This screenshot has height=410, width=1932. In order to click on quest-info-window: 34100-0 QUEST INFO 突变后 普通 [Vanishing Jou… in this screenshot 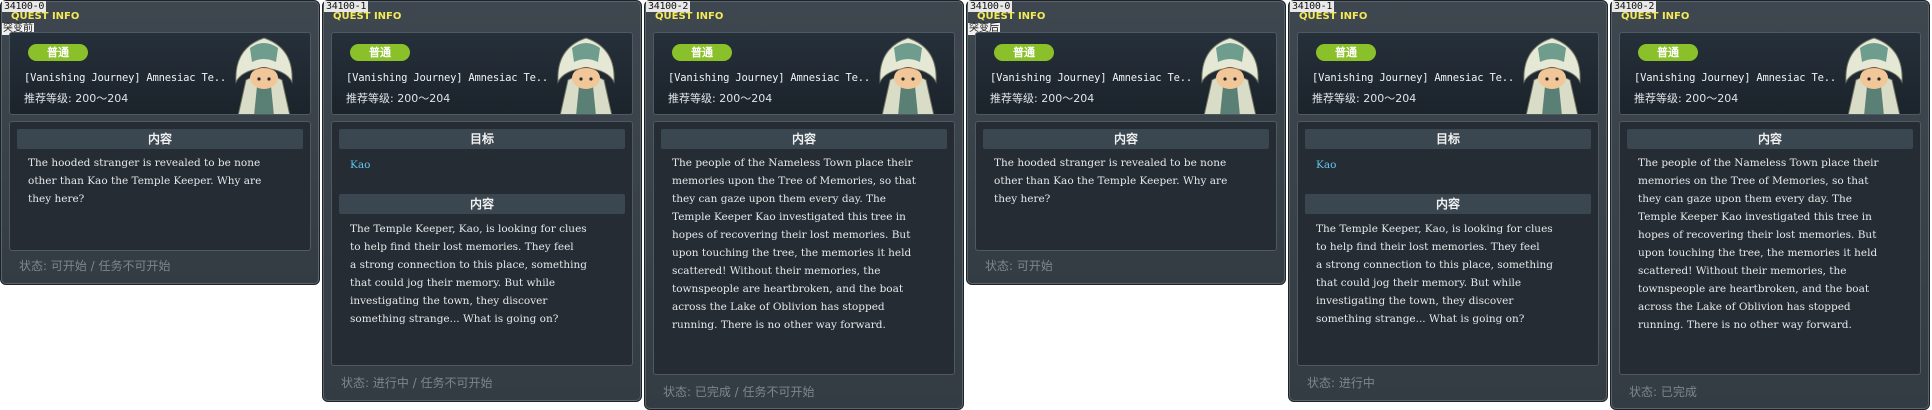, I will do `click(1126, 142)`.